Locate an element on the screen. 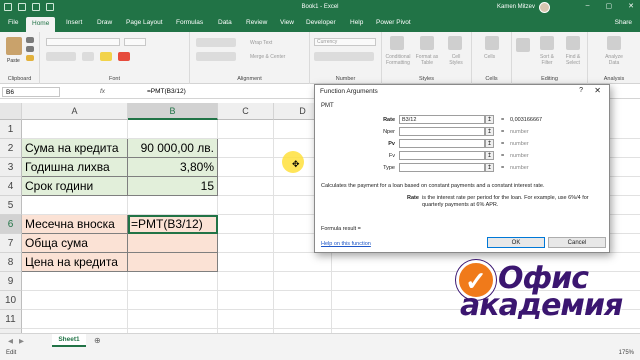  autosum-icon is located at coordinates (523, 45).